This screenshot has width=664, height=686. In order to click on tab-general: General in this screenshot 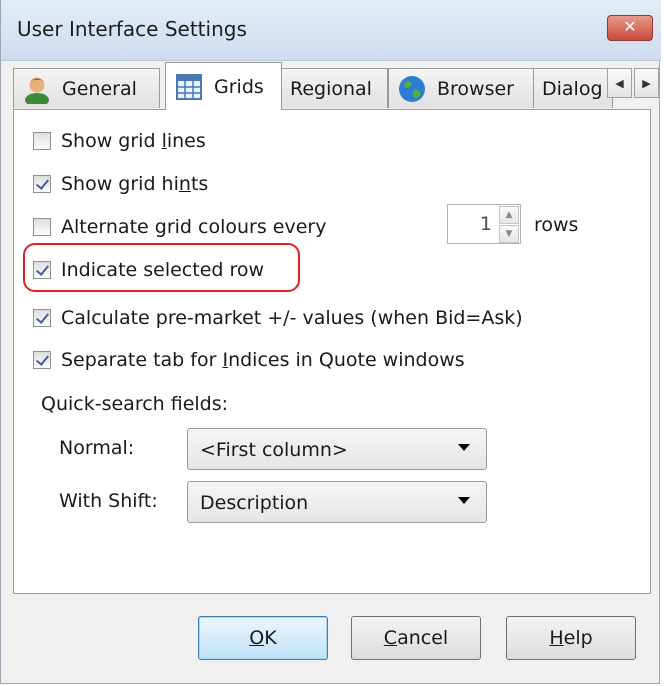, I will do `click(86, 88)`.